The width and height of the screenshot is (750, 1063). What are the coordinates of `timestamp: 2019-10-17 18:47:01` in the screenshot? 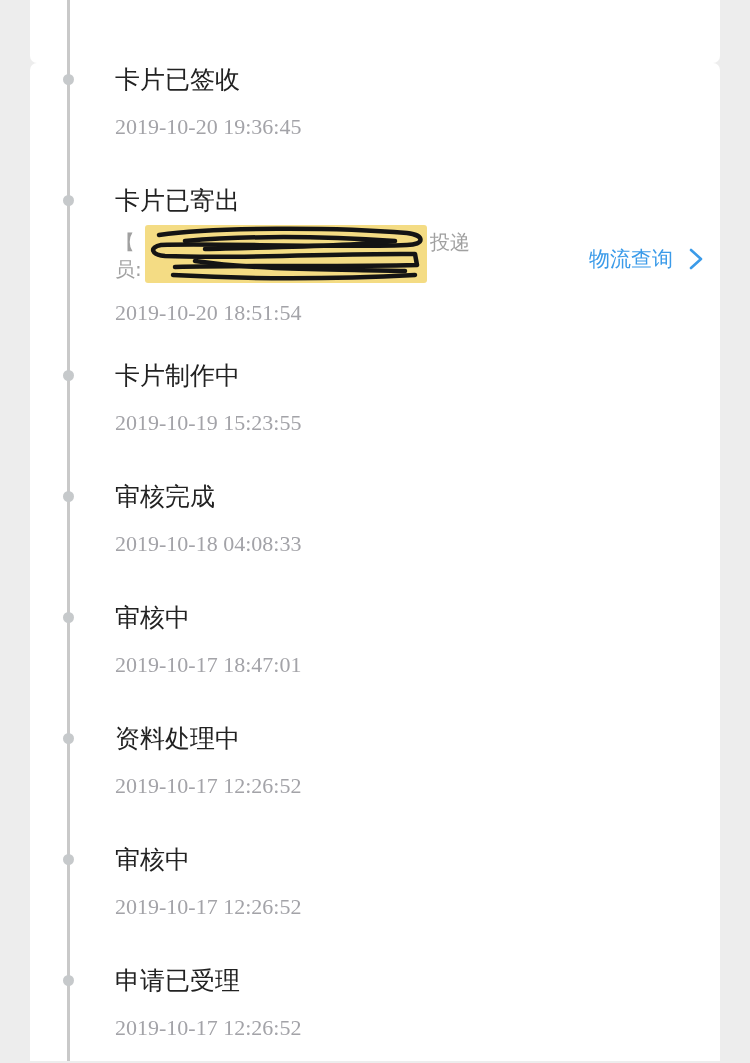 It's located at (208, 665).